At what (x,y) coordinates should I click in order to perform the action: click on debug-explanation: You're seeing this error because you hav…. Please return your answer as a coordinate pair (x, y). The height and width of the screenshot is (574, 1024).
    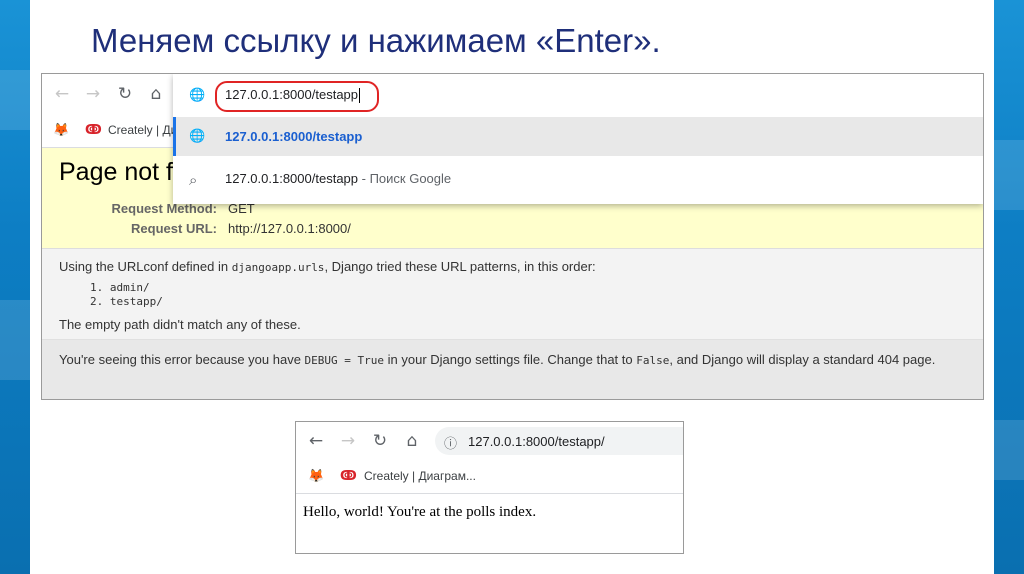
    Looking at the image, I should click on (497, 359).